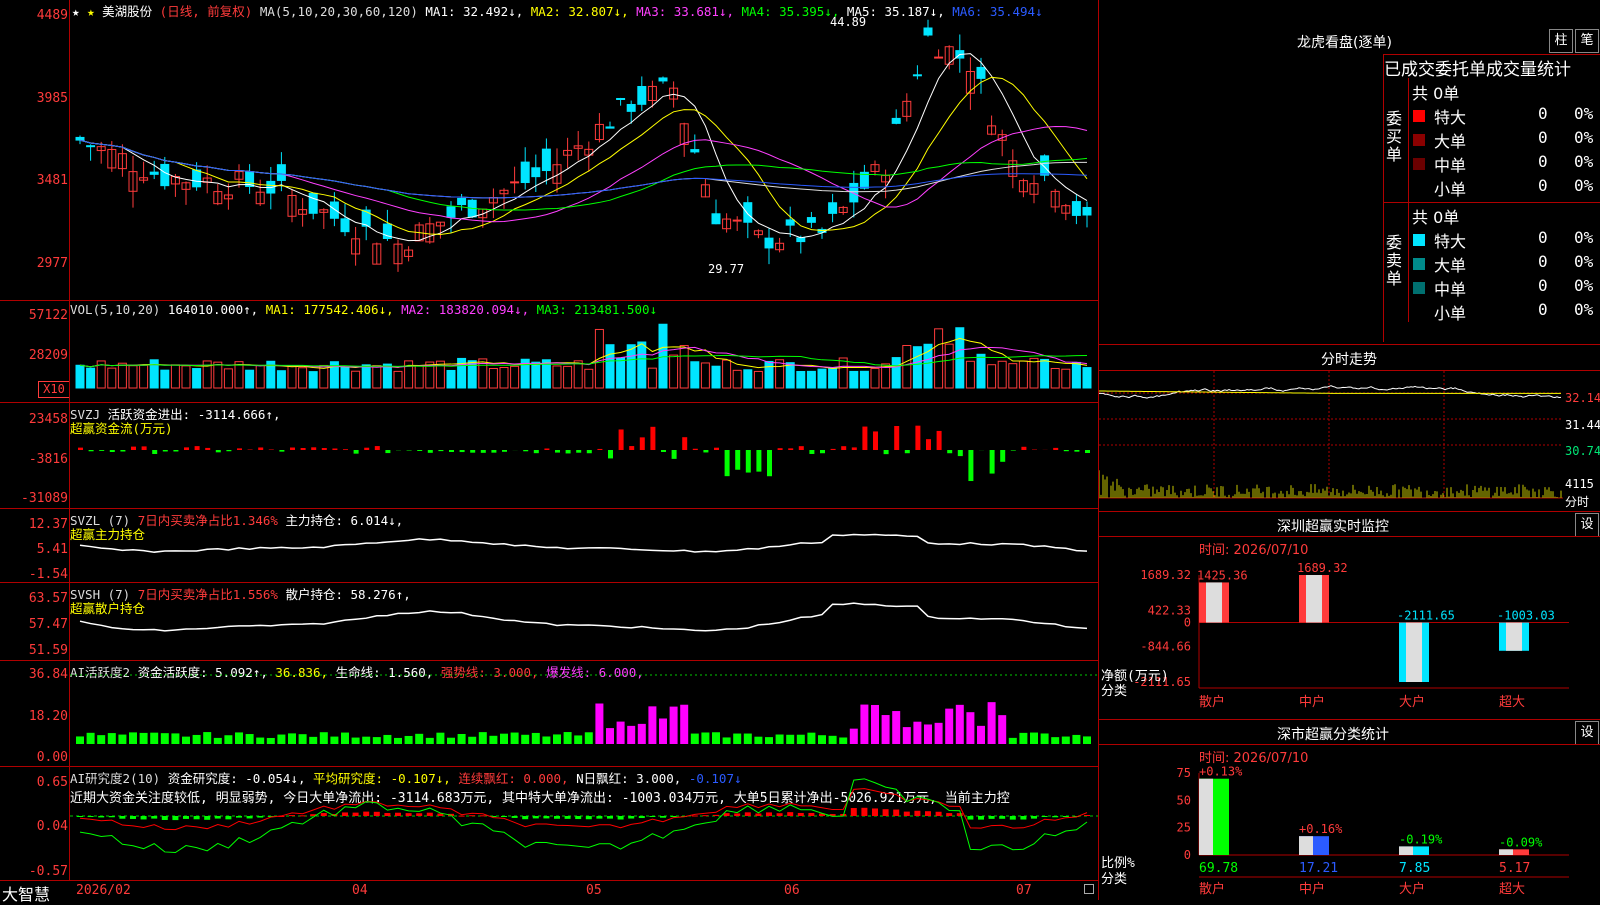 The image size is (1600, 905). I want to click on ratio-bar-highlight, so click(1206, 817).